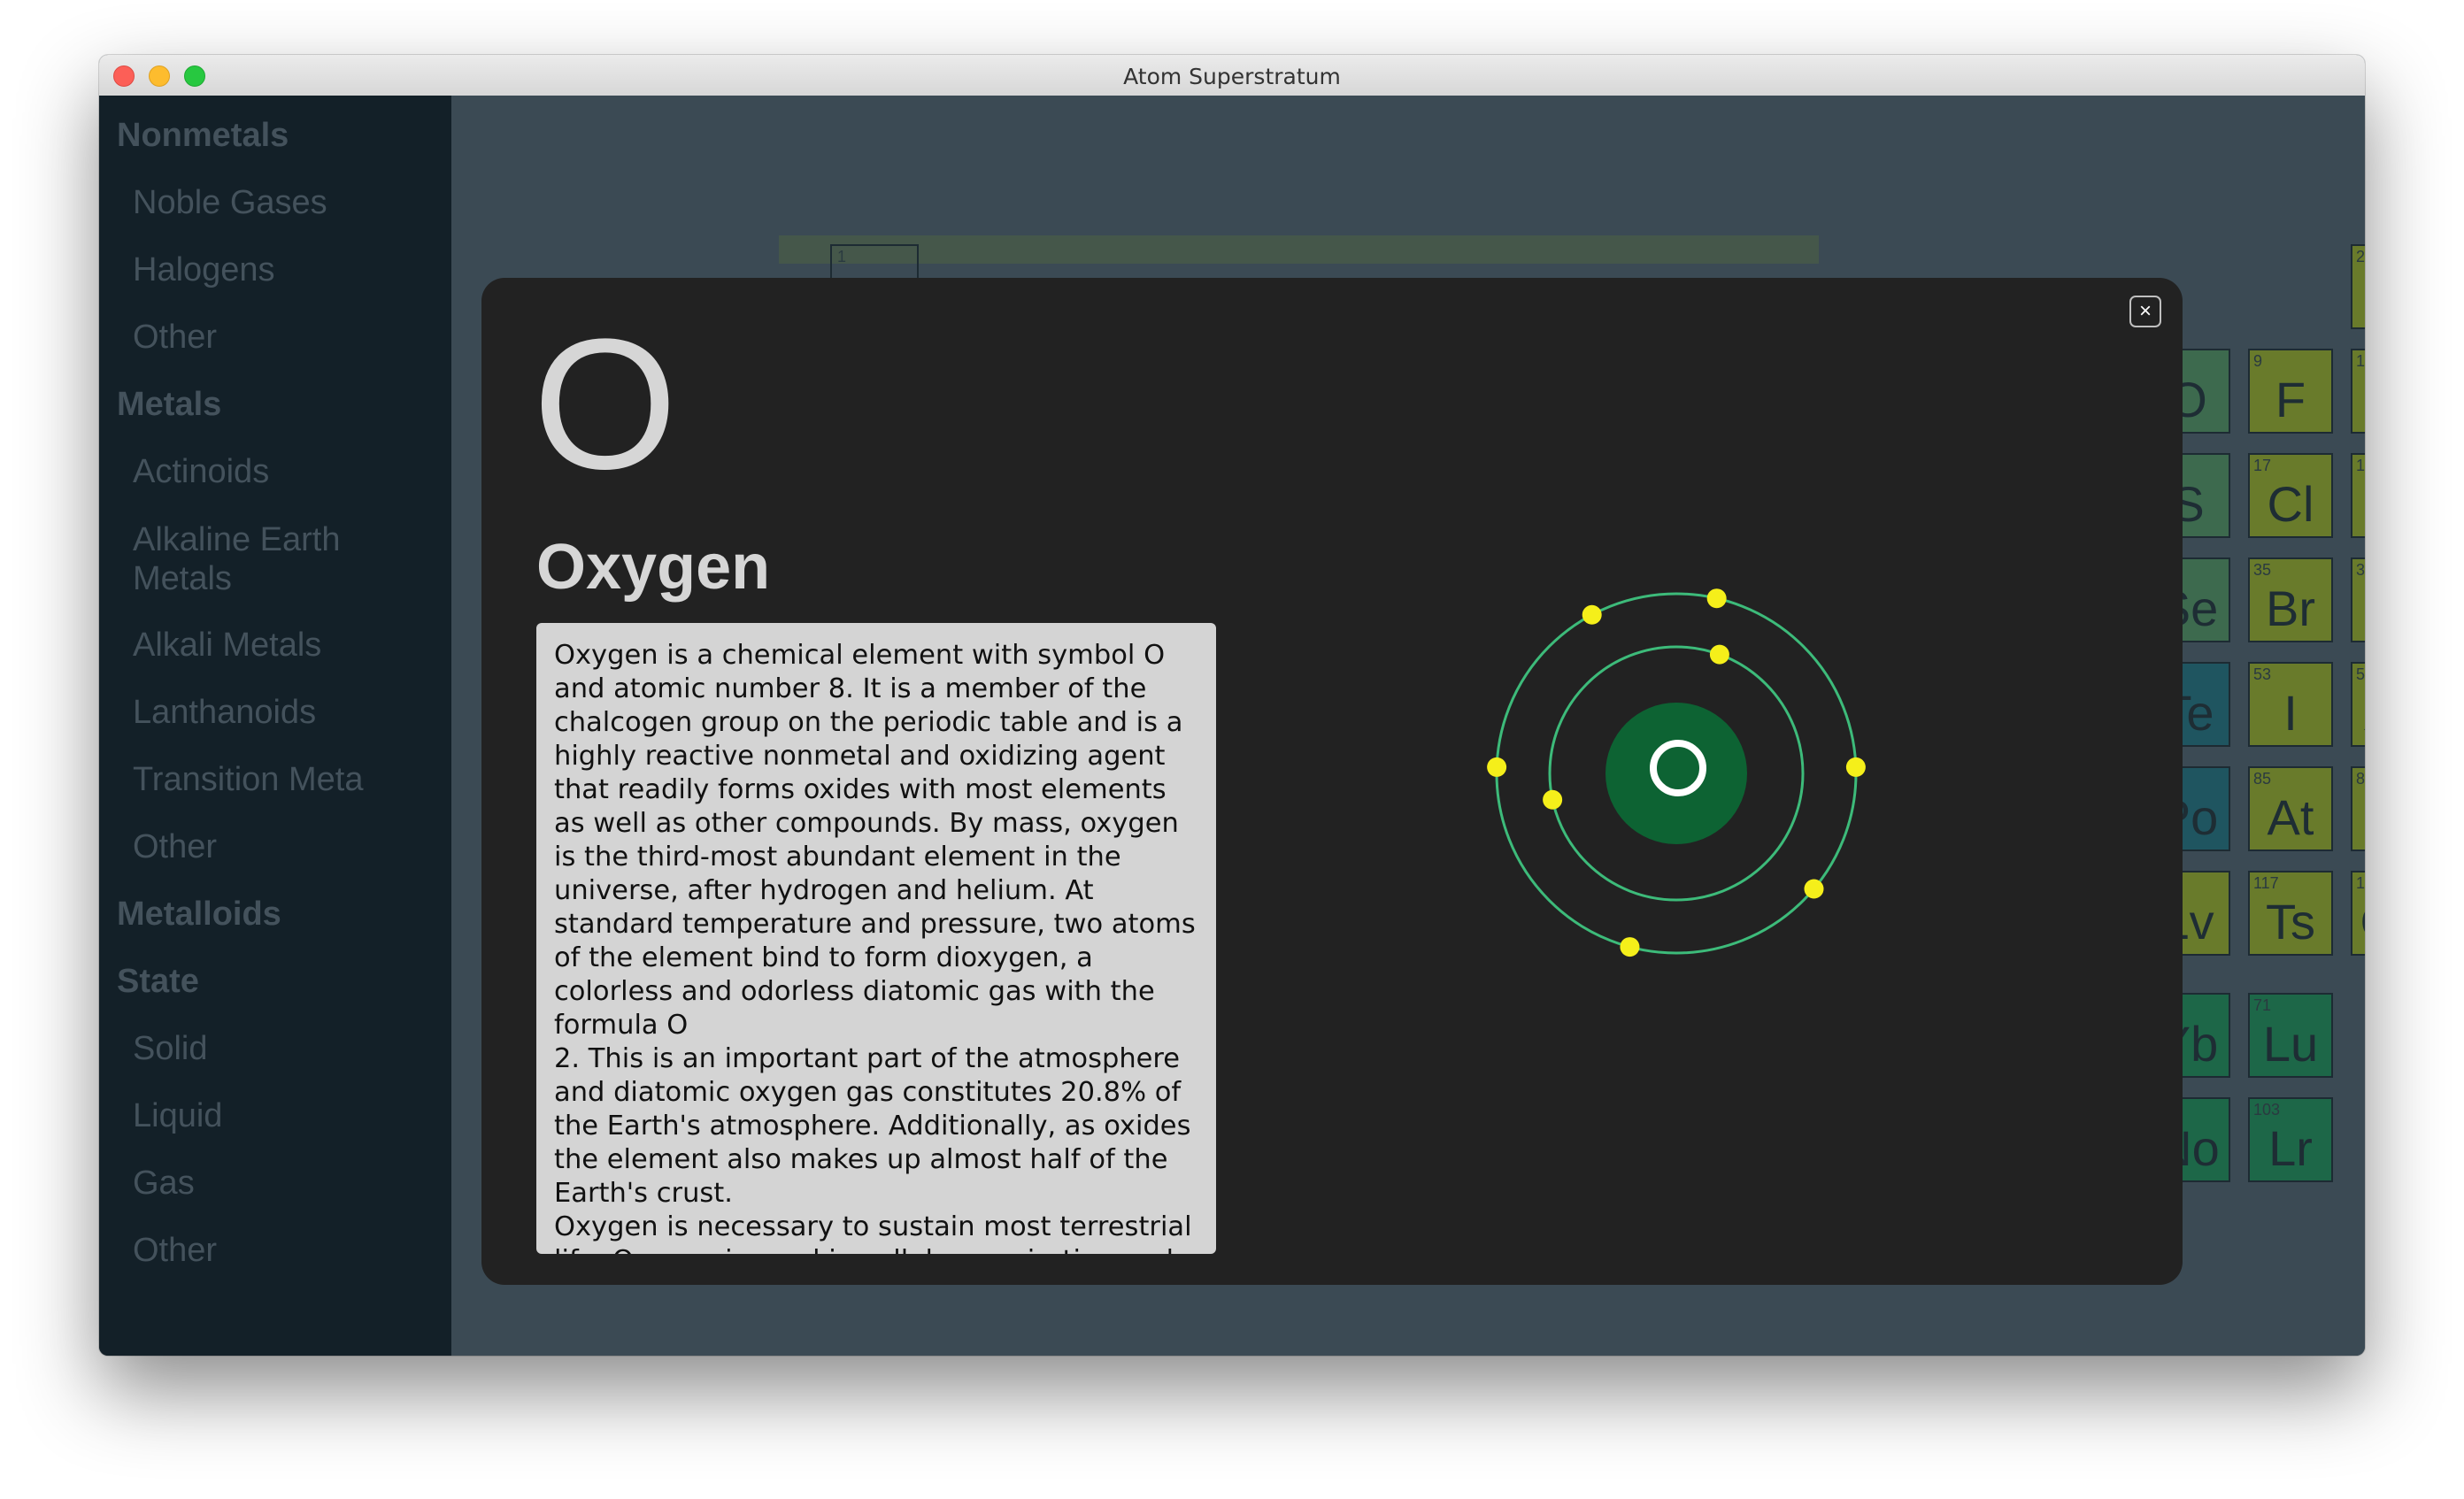 This screenshot has height=1499, width=2464. I want to click on element-tile: 71 Lu, so click(2291, 1035).